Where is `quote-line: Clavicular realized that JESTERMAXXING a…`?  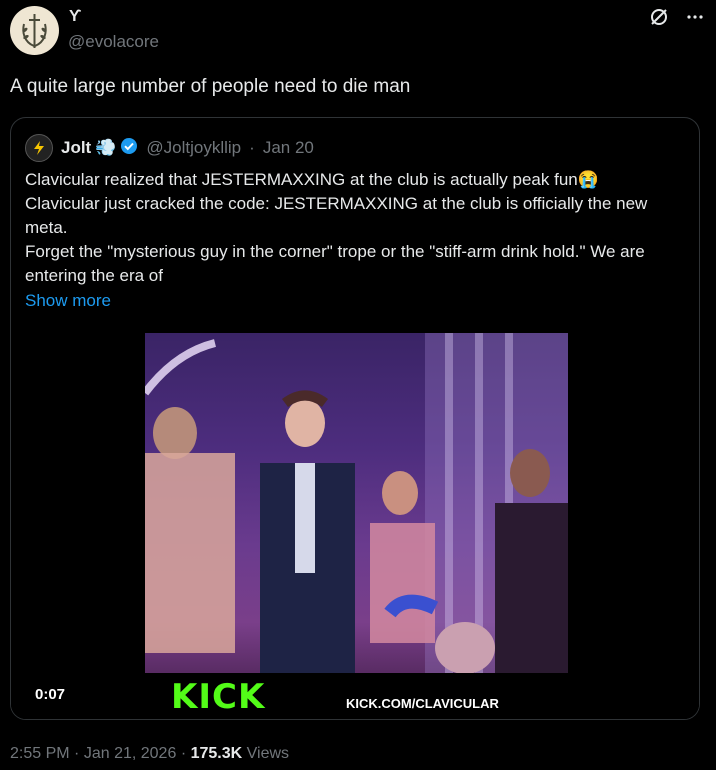
quote-line: Clavicular realized that JESTERMAXXING a… is located at coordinates (312, 179).